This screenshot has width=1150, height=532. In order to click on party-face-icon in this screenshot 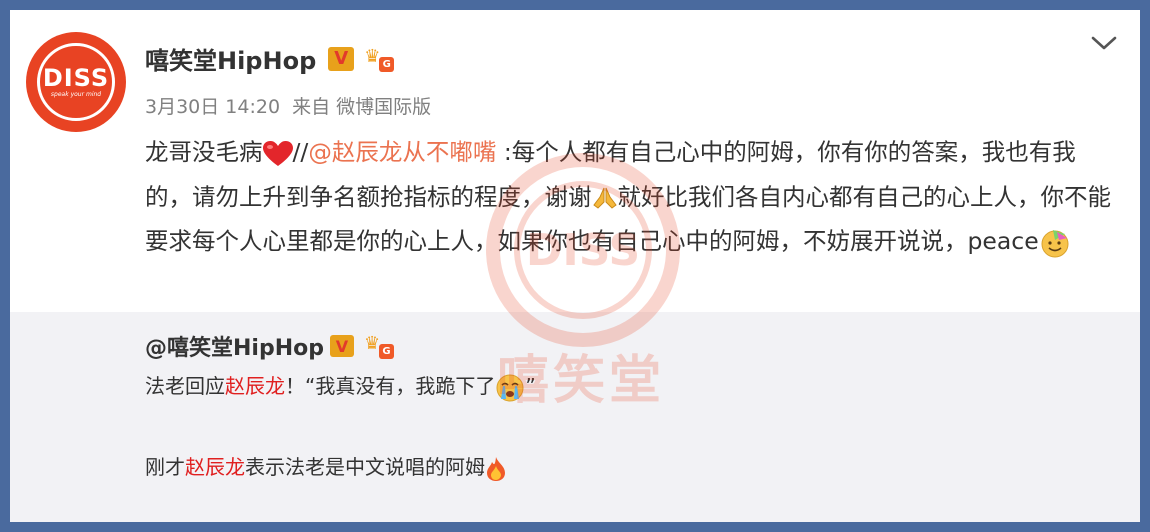, I will do `click(1055, 243)`.